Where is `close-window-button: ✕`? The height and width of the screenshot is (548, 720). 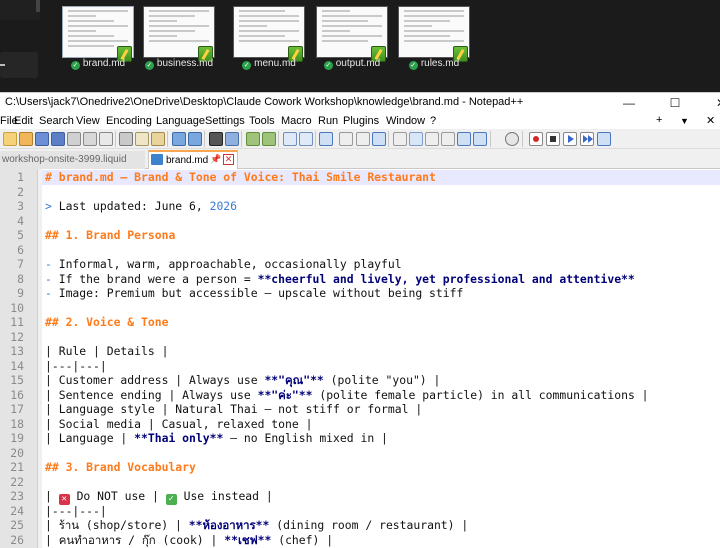
close-window-button: ✕ is located at coordinates (709, 103).